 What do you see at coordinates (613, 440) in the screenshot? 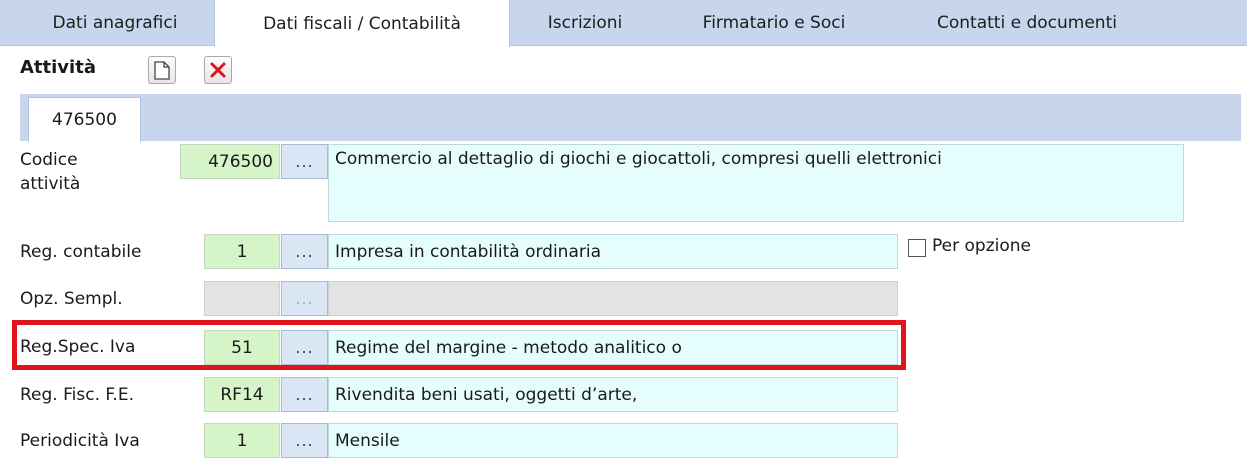
I see `periodicita-iva-description: Mensile` at bounding box center [613, 440].